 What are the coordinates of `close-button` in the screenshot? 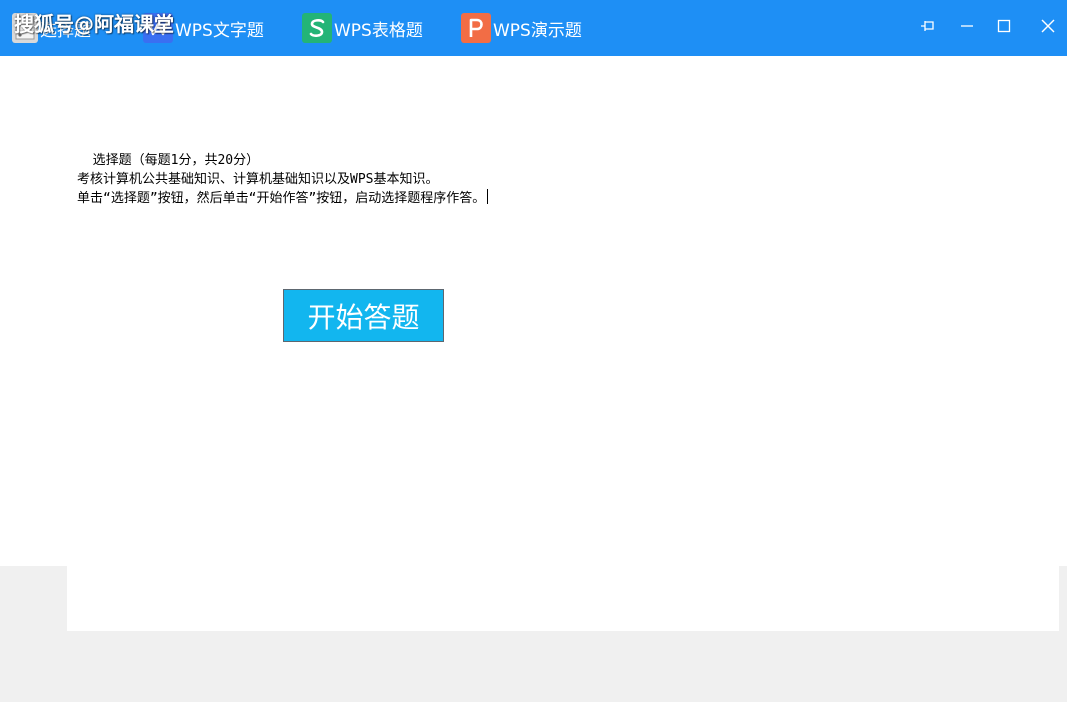 It's located at (1048, 26).